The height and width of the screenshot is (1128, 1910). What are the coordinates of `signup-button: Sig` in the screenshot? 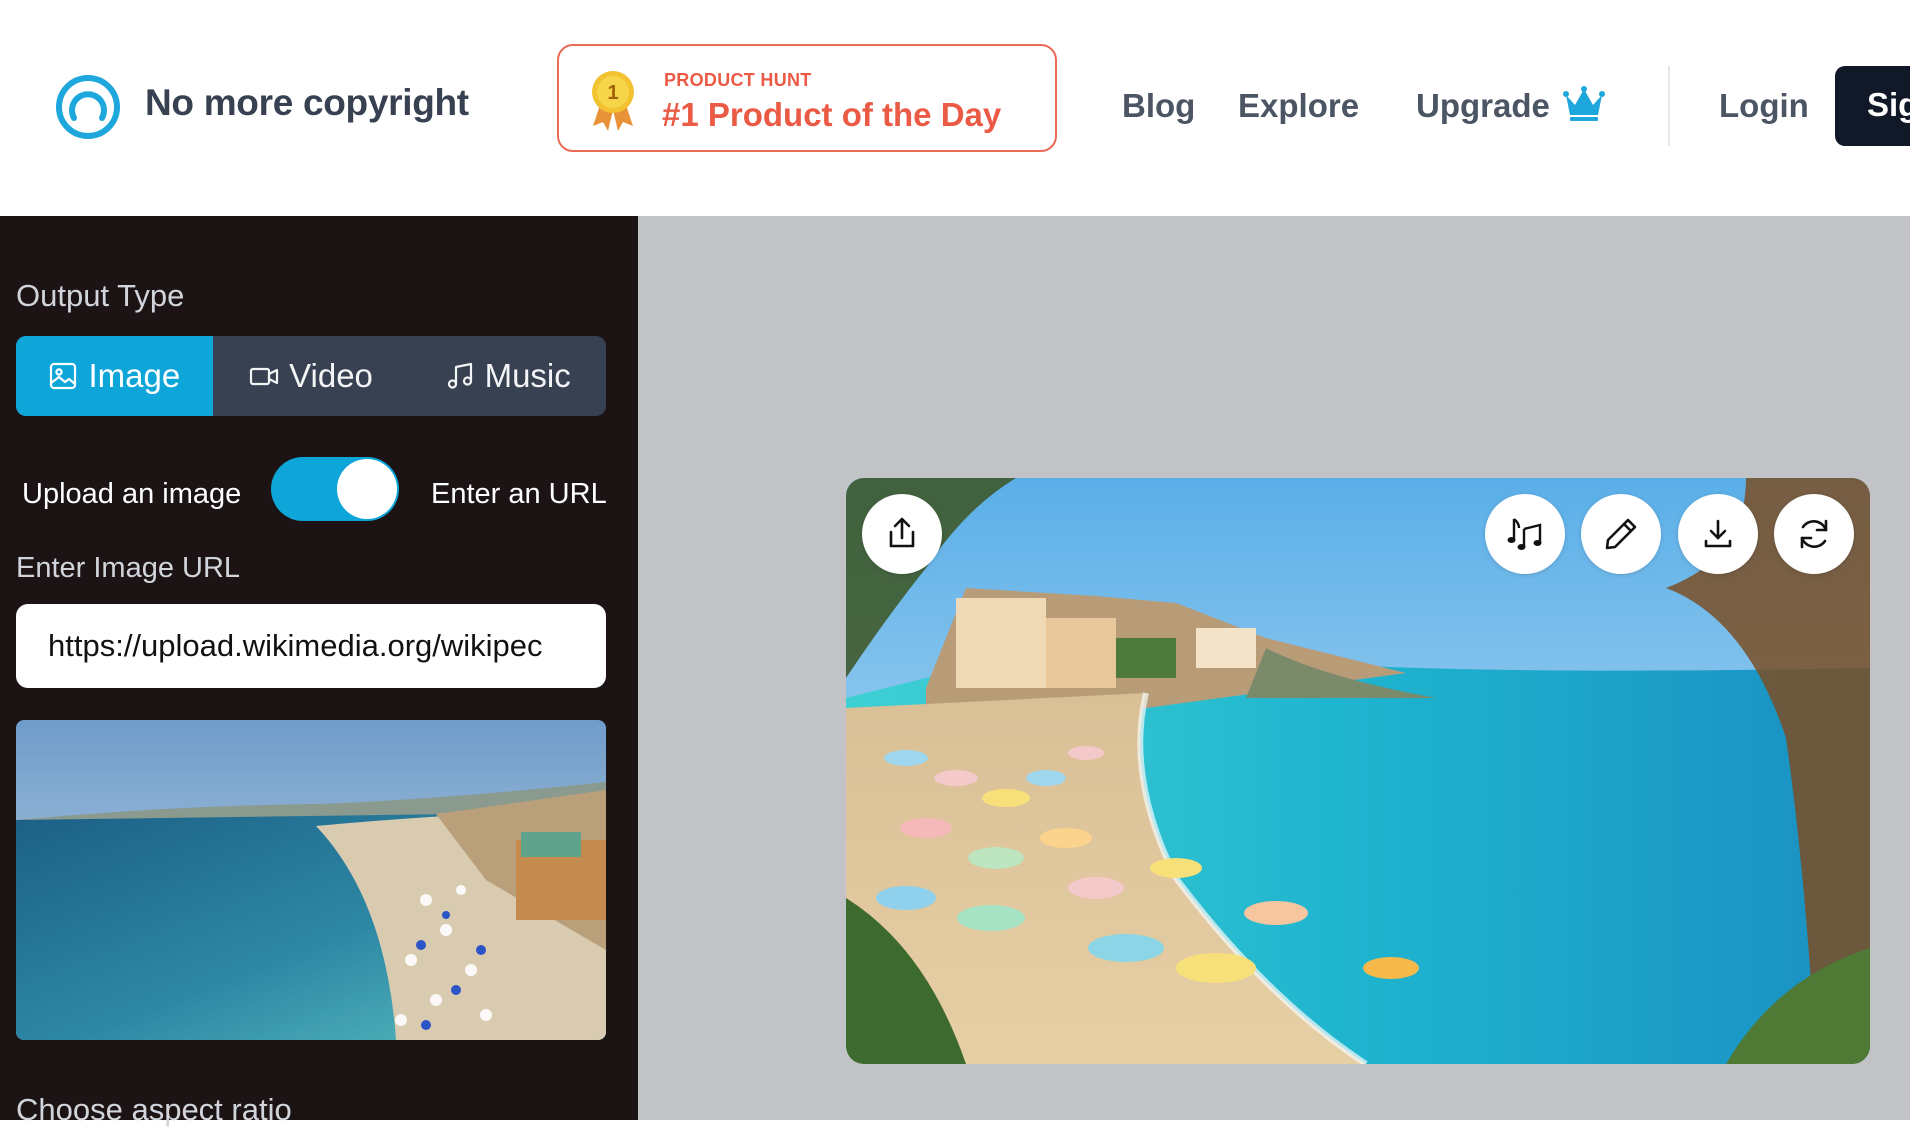 It's located at (1872, 106).